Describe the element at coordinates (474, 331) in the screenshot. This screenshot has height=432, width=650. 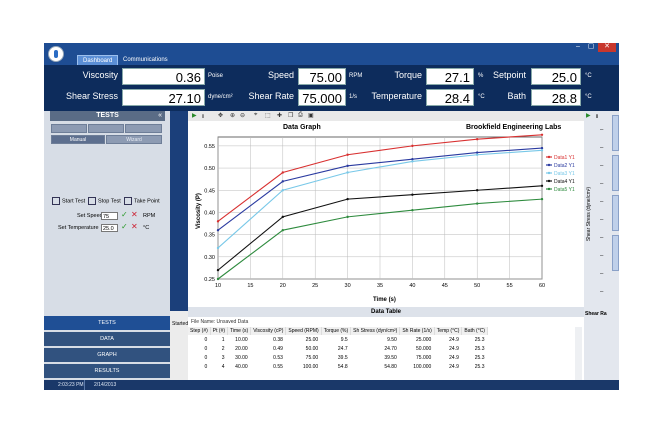
I see `column-header: Bath (°C)` at that location.